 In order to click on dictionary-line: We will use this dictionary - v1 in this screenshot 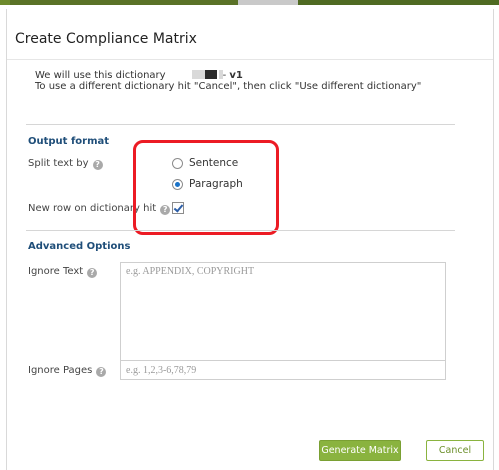, I will do `click(228, 75)`.